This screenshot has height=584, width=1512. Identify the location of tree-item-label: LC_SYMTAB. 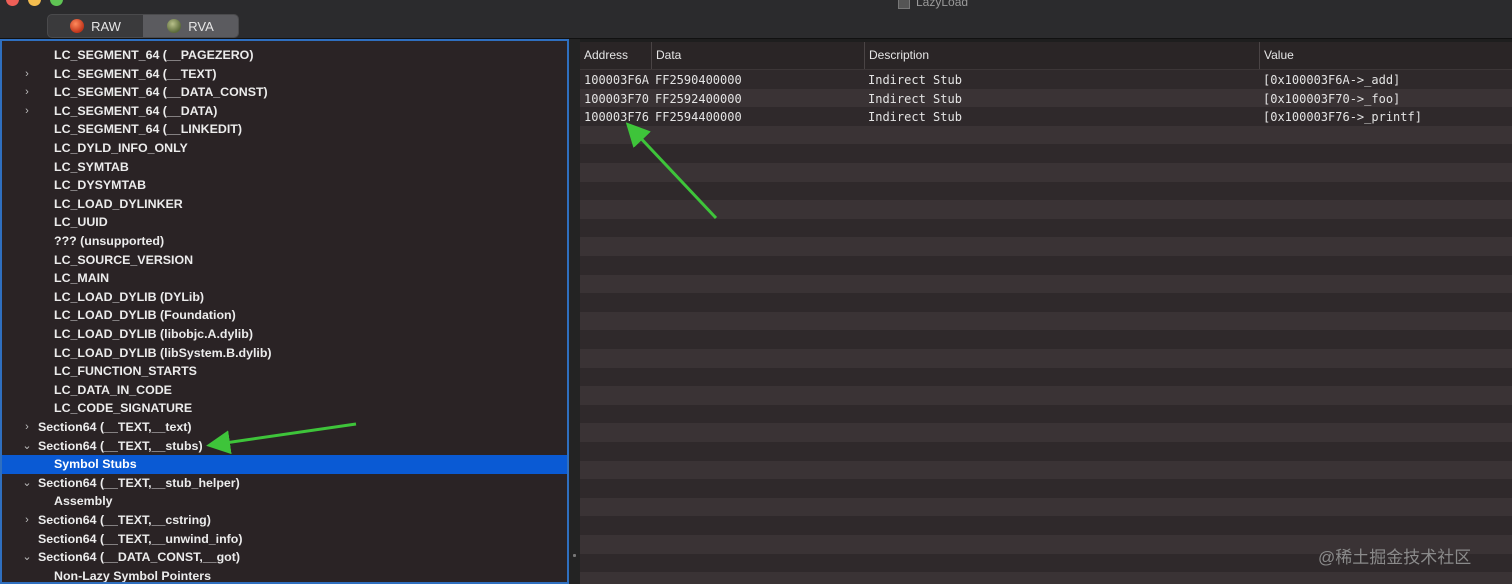
(91, 166).